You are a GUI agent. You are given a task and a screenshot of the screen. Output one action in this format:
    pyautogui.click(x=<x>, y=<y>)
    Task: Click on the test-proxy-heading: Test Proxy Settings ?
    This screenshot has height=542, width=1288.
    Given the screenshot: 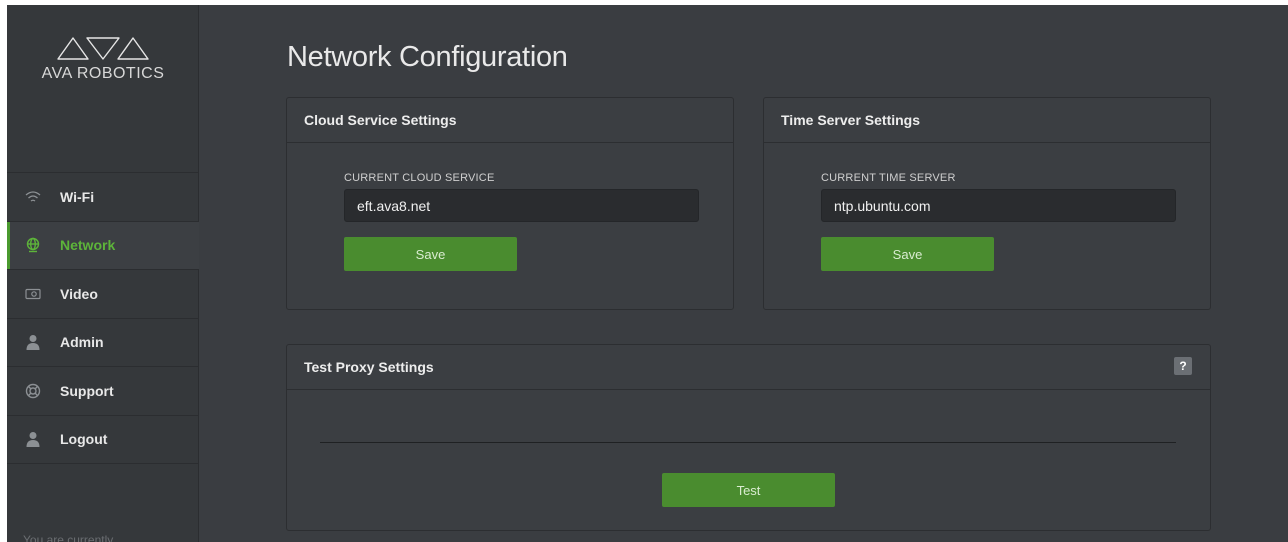 What is the action you would take?
    pyautogui.click(x=748, y=367)
    